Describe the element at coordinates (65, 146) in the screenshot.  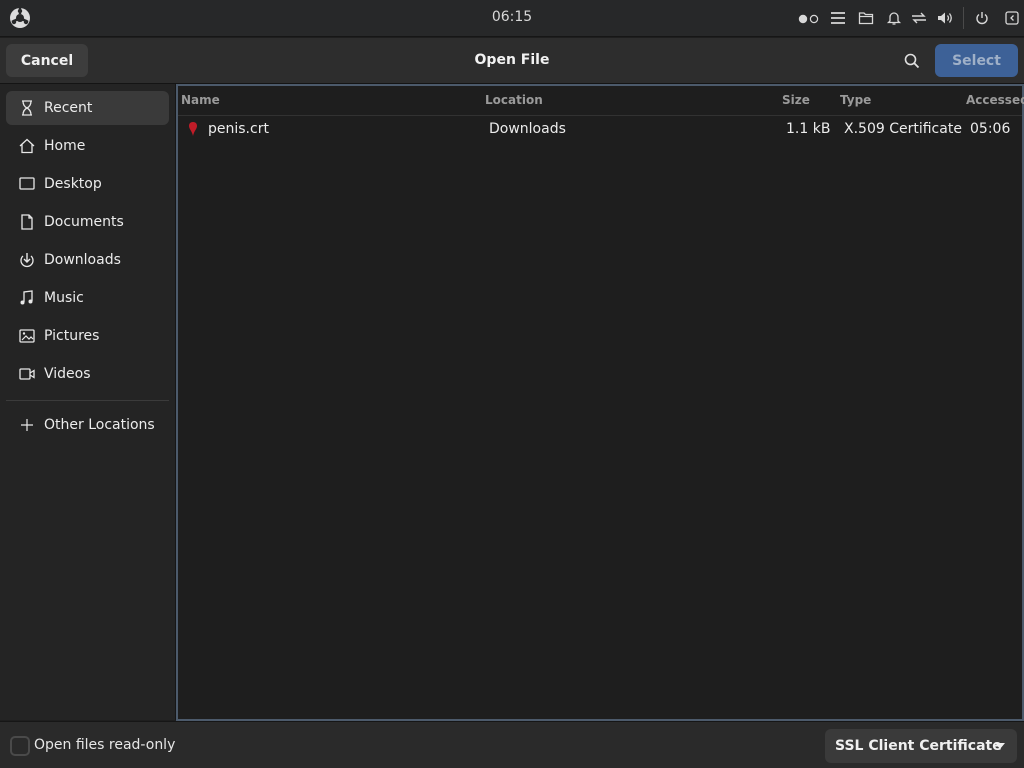
I see `sidebar-item-label: Home` at that location.